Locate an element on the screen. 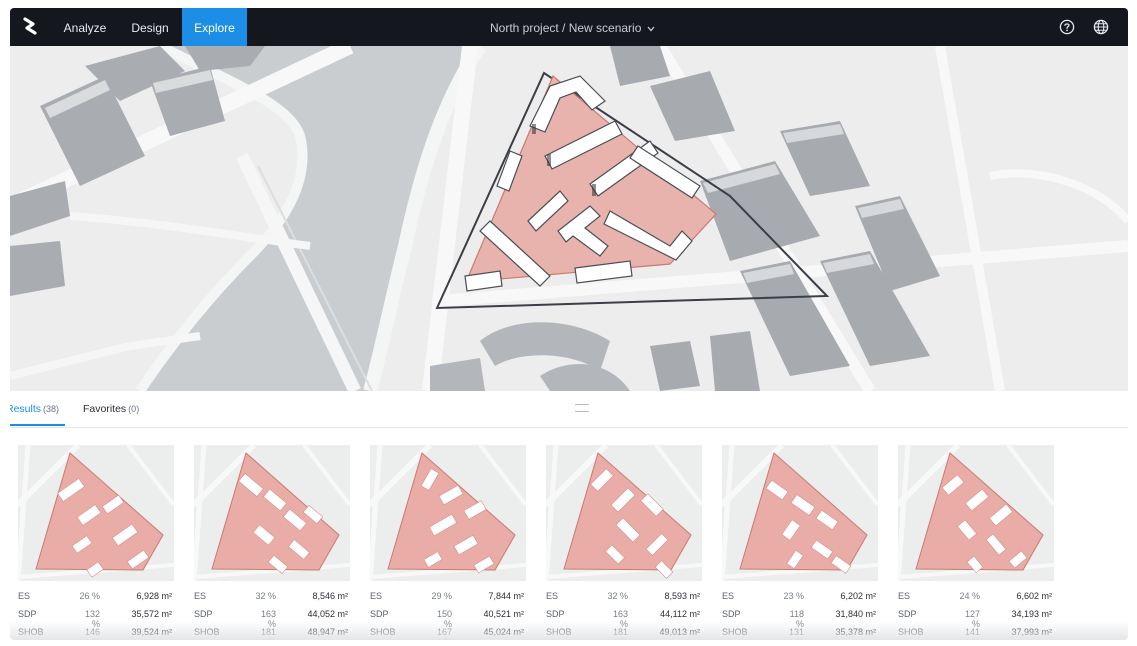 This screenshot has width=1137, height=646. stat-row: SDP 163 % 44,052 m² is located at coordinates (272, 619).